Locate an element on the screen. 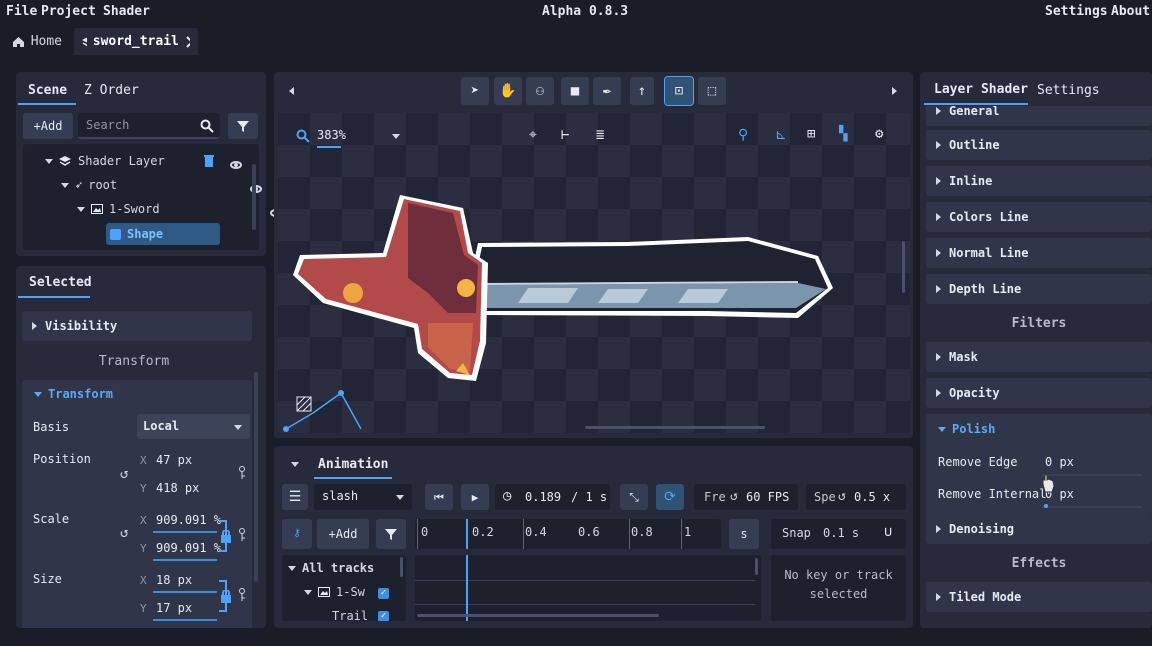 Image resolution: width=1152 pixels, height=646 pixels. chevron-left-icon is located at coordinates (291, 91).